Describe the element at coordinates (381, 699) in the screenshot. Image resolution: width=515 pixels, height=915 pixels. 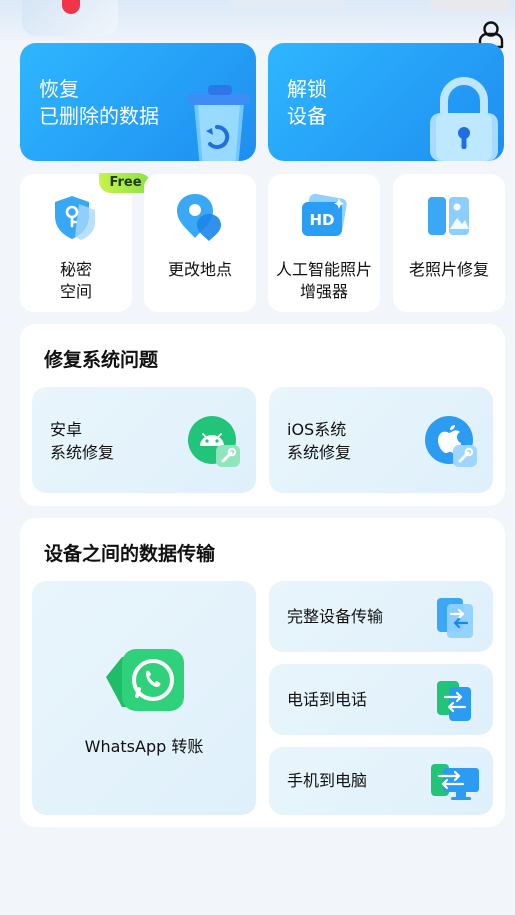
I see `phone-to-phone-card: 电话到电话` at that location.